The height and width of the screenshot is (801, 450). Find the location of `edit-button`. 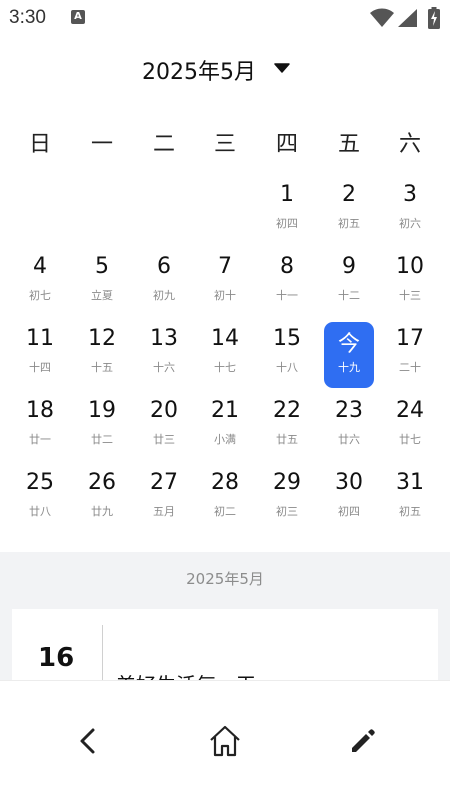

edit-button is located at coordinates (363, 741).